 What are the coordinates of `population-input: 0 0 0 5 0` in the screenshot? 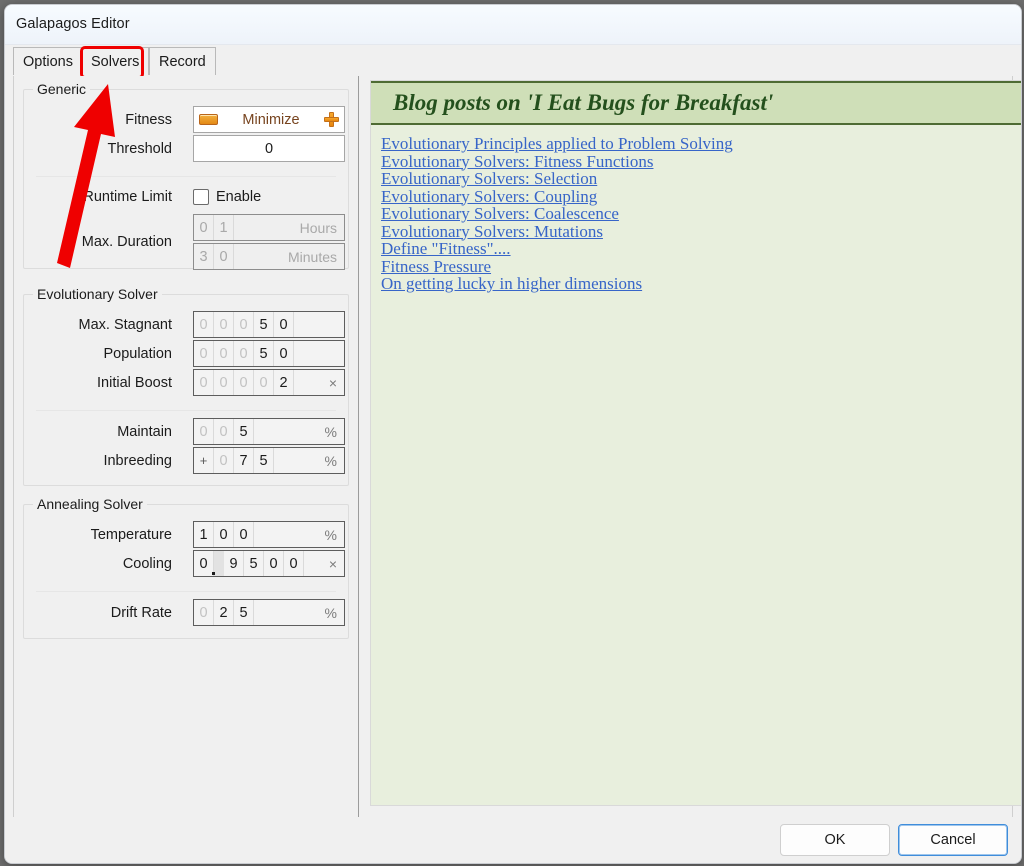 It's located at (269, 353).